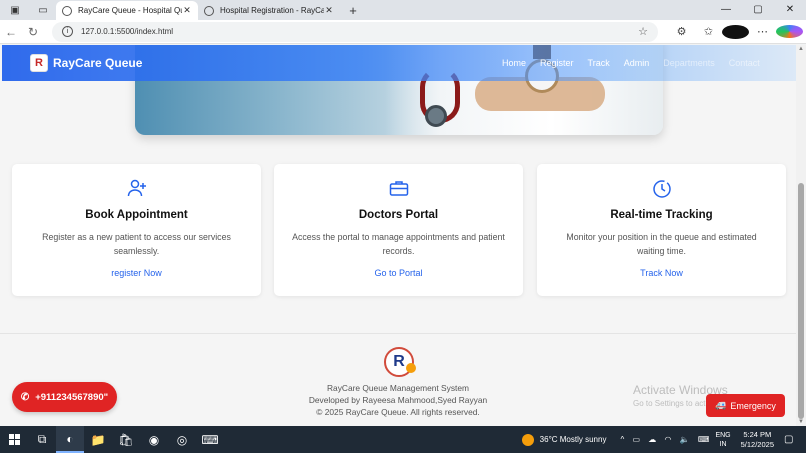  What do you see at coordinates (154, 439) in the screenshot?
I see `chrome-icon: ◉` at bounding box center [154, 439].